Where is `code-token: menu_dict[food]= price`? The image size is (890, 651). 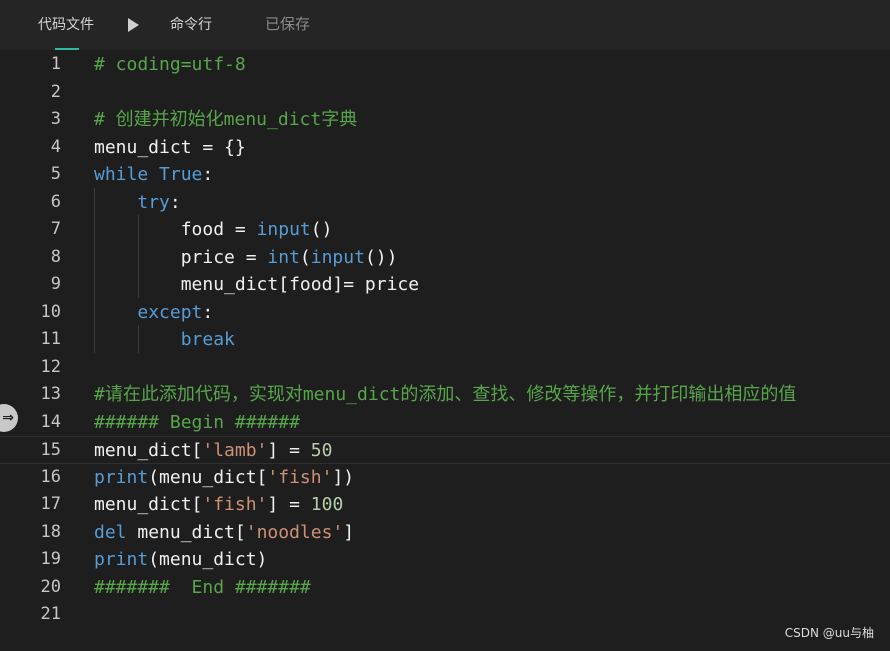
code-token: menu_dict[food]= price is located at coordinates (257, 284).